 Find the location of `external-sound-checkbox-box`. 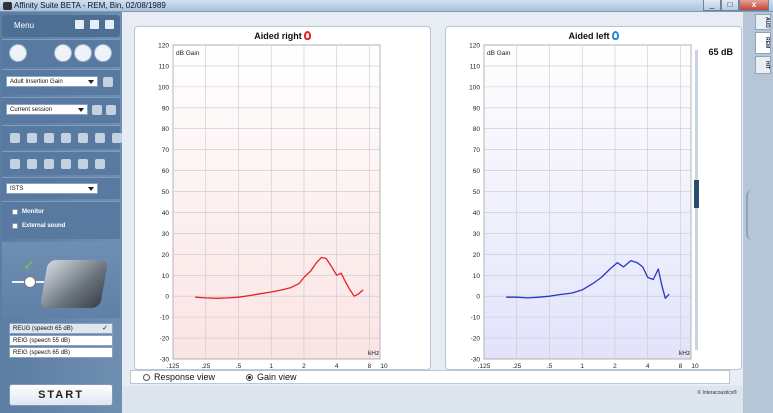

external-sound-checkbox-box is located at coordinates (15, 226).